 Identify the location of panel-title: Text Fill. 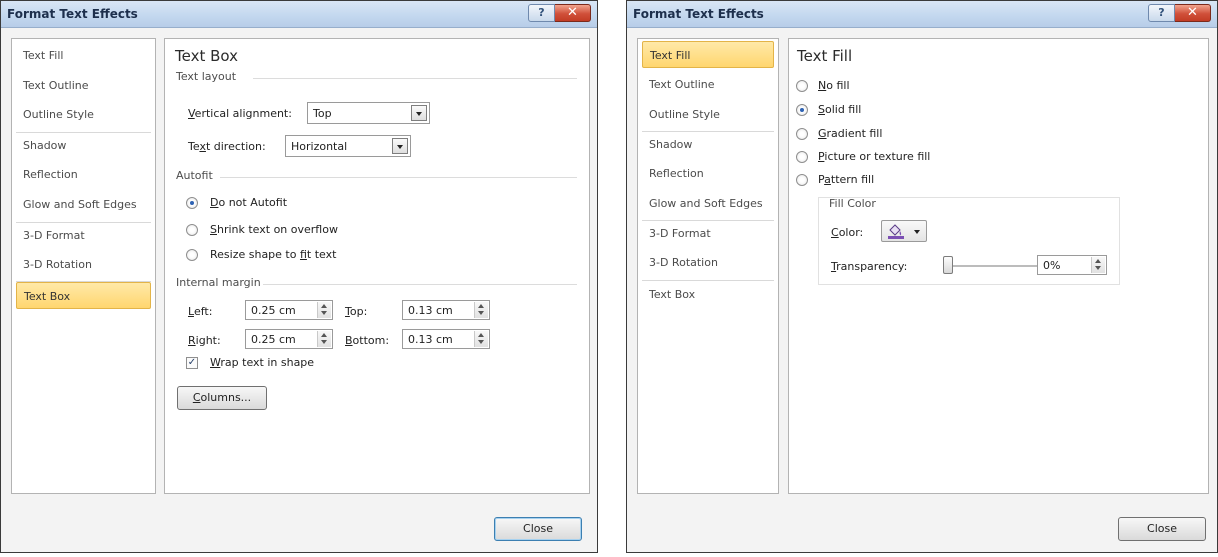
(825, 56).